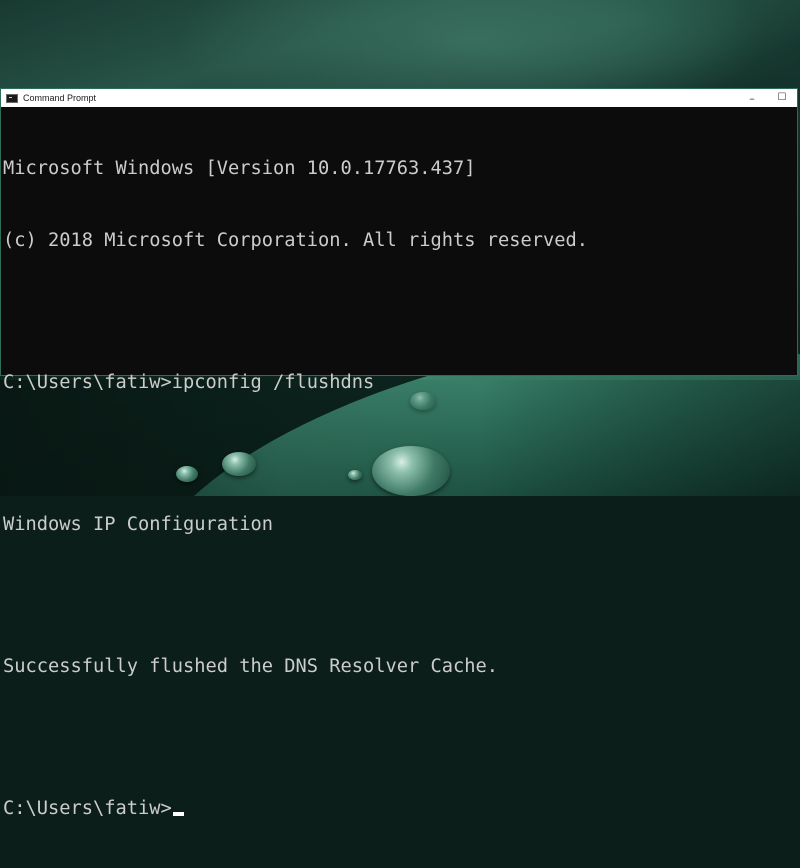 Image resolution: width=800 pixels, height=868 pixels. Describe the element at coordinates (12, 98) in the screenshot. I see `command-prompt-icon` at that location.